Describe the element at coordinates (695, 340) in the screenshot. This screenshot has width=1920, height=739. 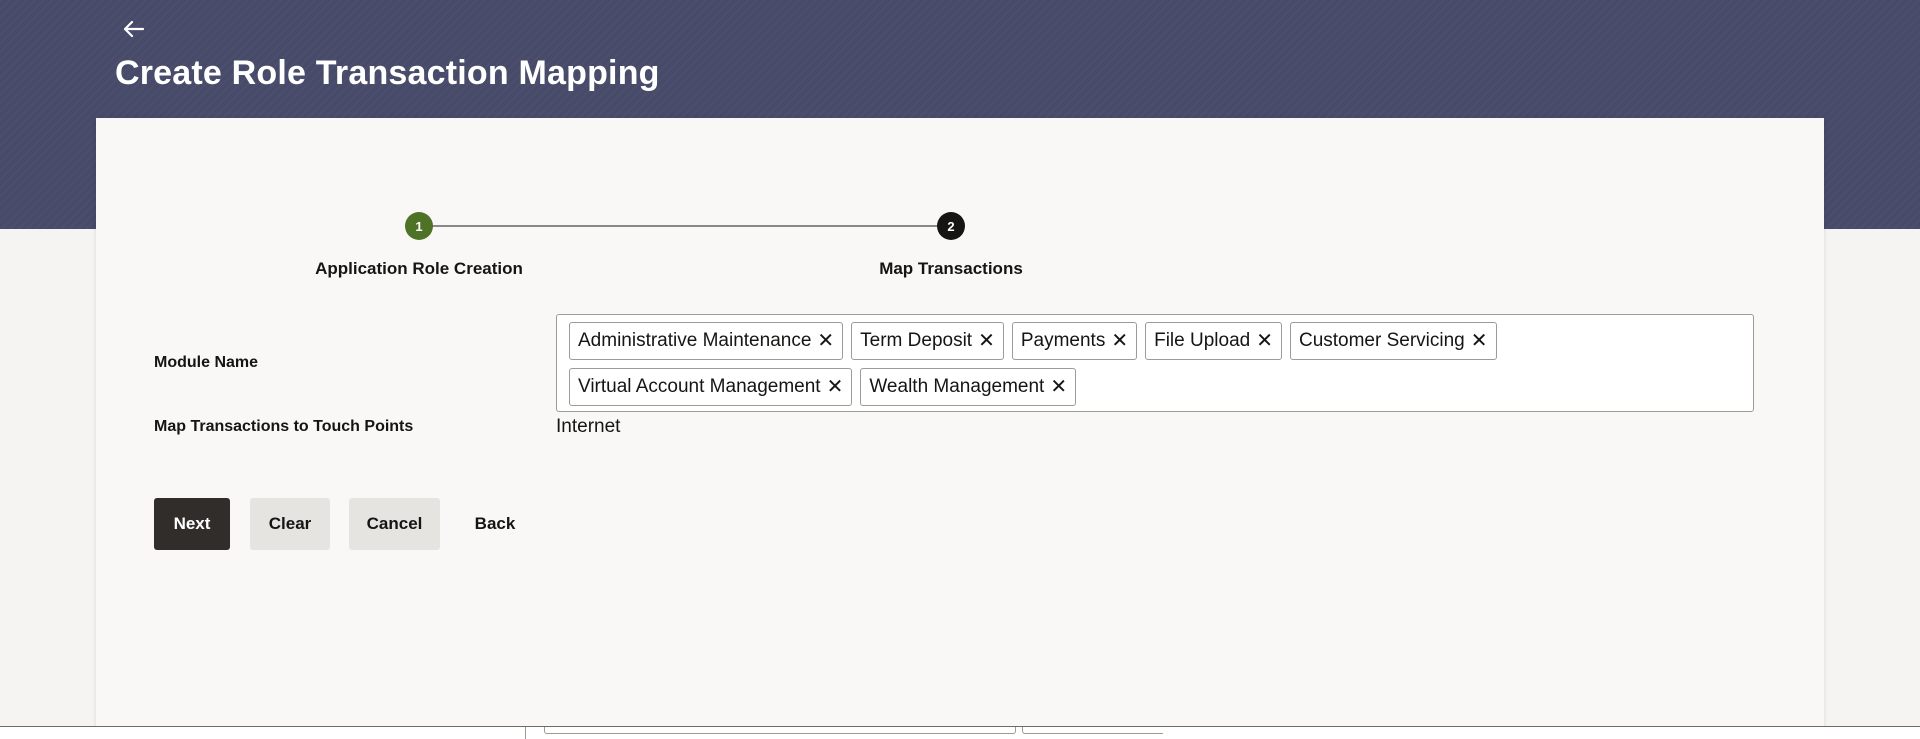
I see `module-chip-label: Administrative Maintenance` at that location.